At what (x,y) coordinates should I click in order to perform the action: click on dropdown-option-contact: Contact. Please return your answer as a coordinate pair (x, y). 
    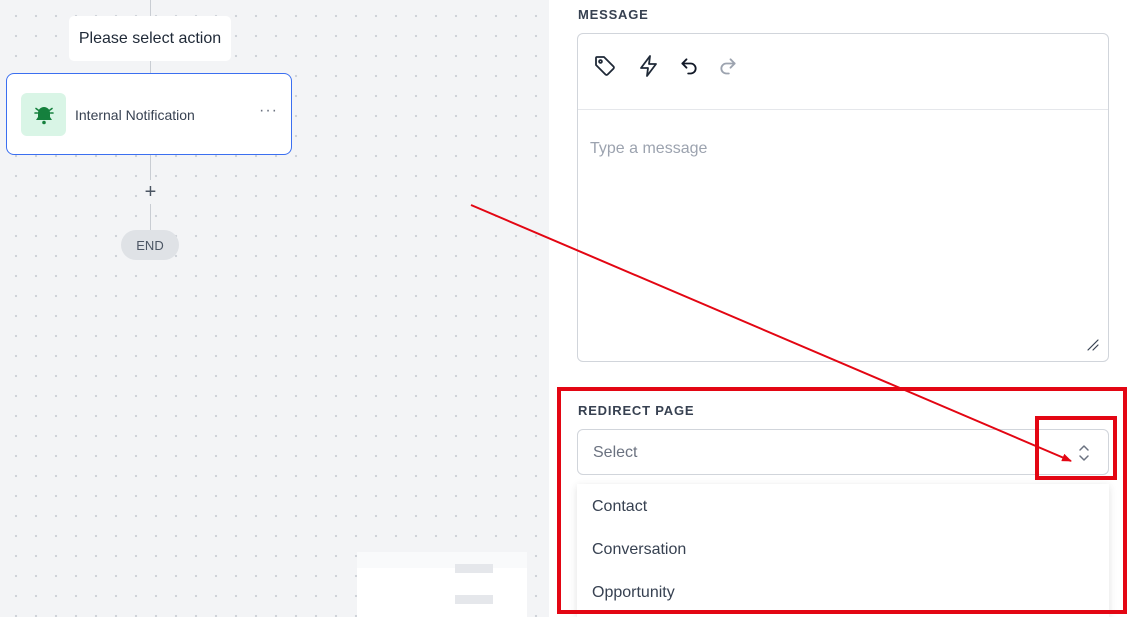
    Looking at the image, I should click on (619, 507).